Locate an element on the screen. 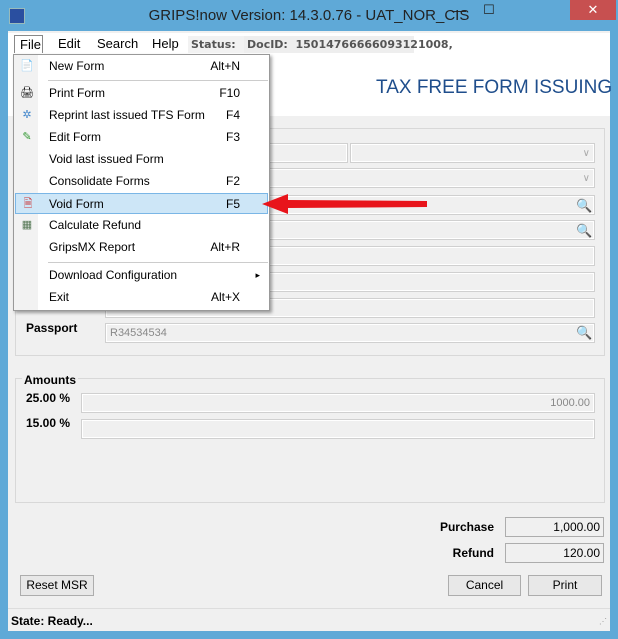 The image size is (618, 639). edit-form-icon: ✎ is located at coordinates (27, 137).